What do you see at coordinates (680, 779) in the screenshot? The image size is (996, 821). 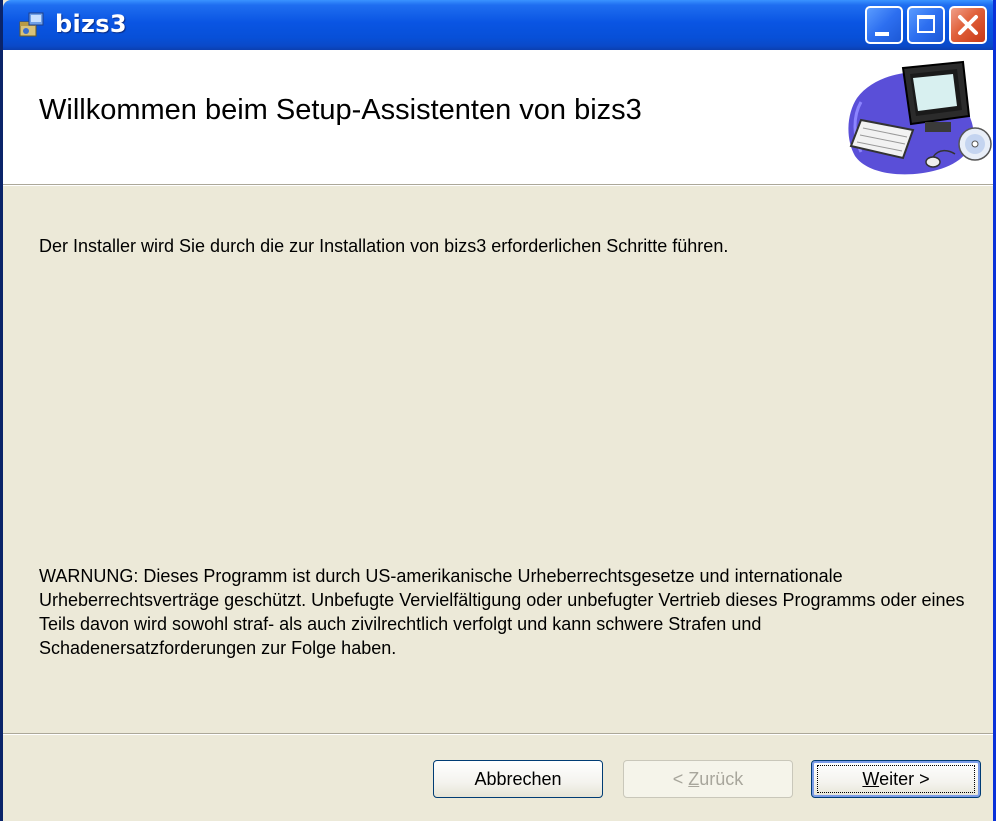 I see `back-button-prefix: <` at bounding box center [680, 779].